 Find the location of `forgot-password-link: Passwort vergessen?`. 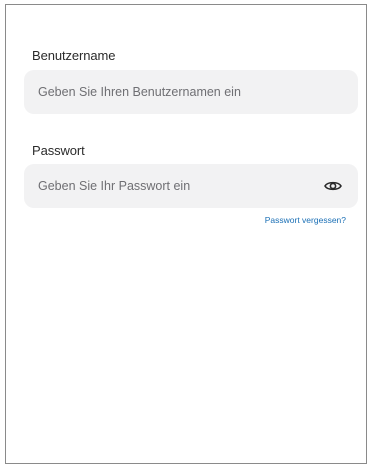

forgot-password-link: Passwort vergessen? is located at coordinates (305, 220).